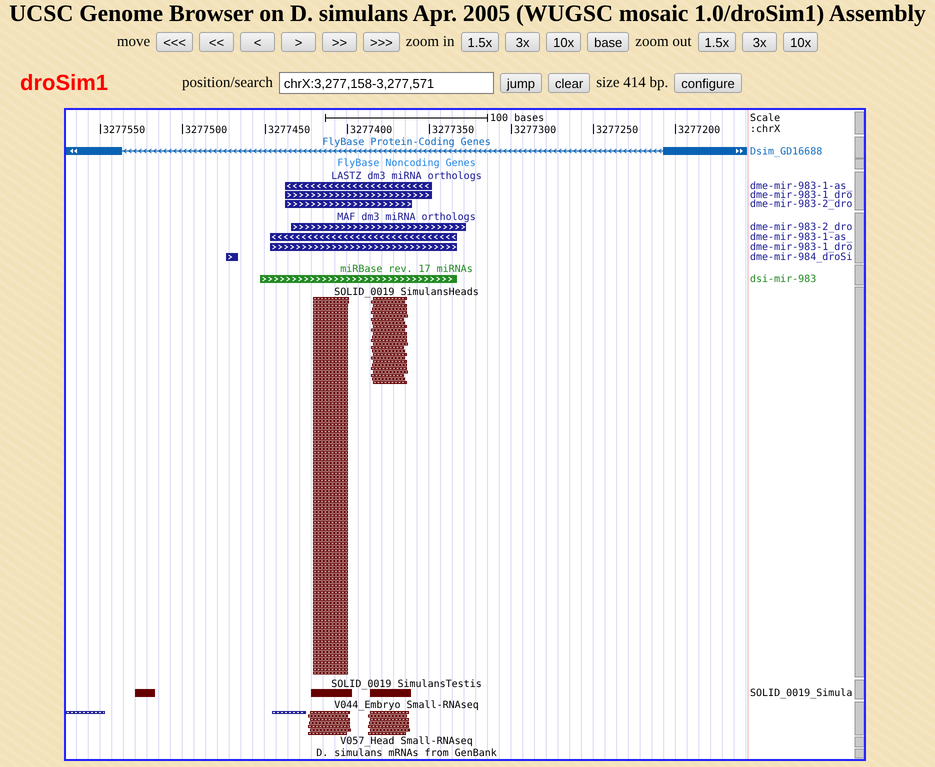 Image resolution: width=935 pixels, height=767 pixels. I want to click on track-title: LASTZ dm3 miRNA orthologs, so click(406, 176).